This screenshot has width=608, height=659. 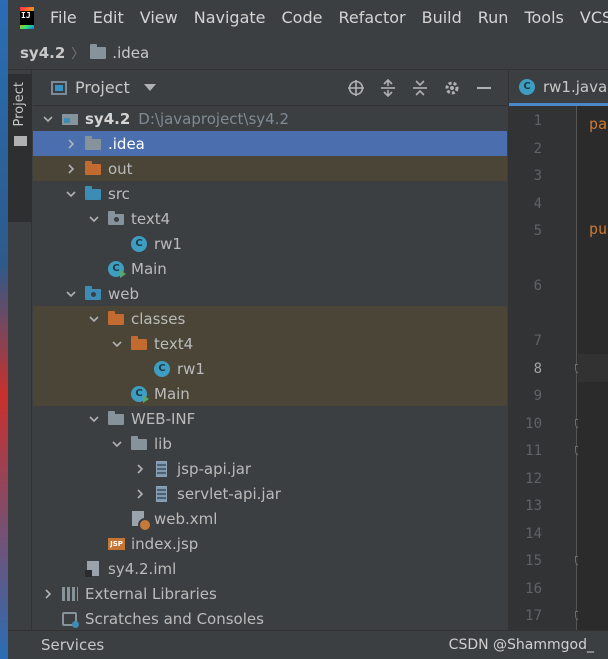 What do you see at coordinates (452, 88) in the screenshot?
I see `gear-icon` at bounding box center [452, 88].